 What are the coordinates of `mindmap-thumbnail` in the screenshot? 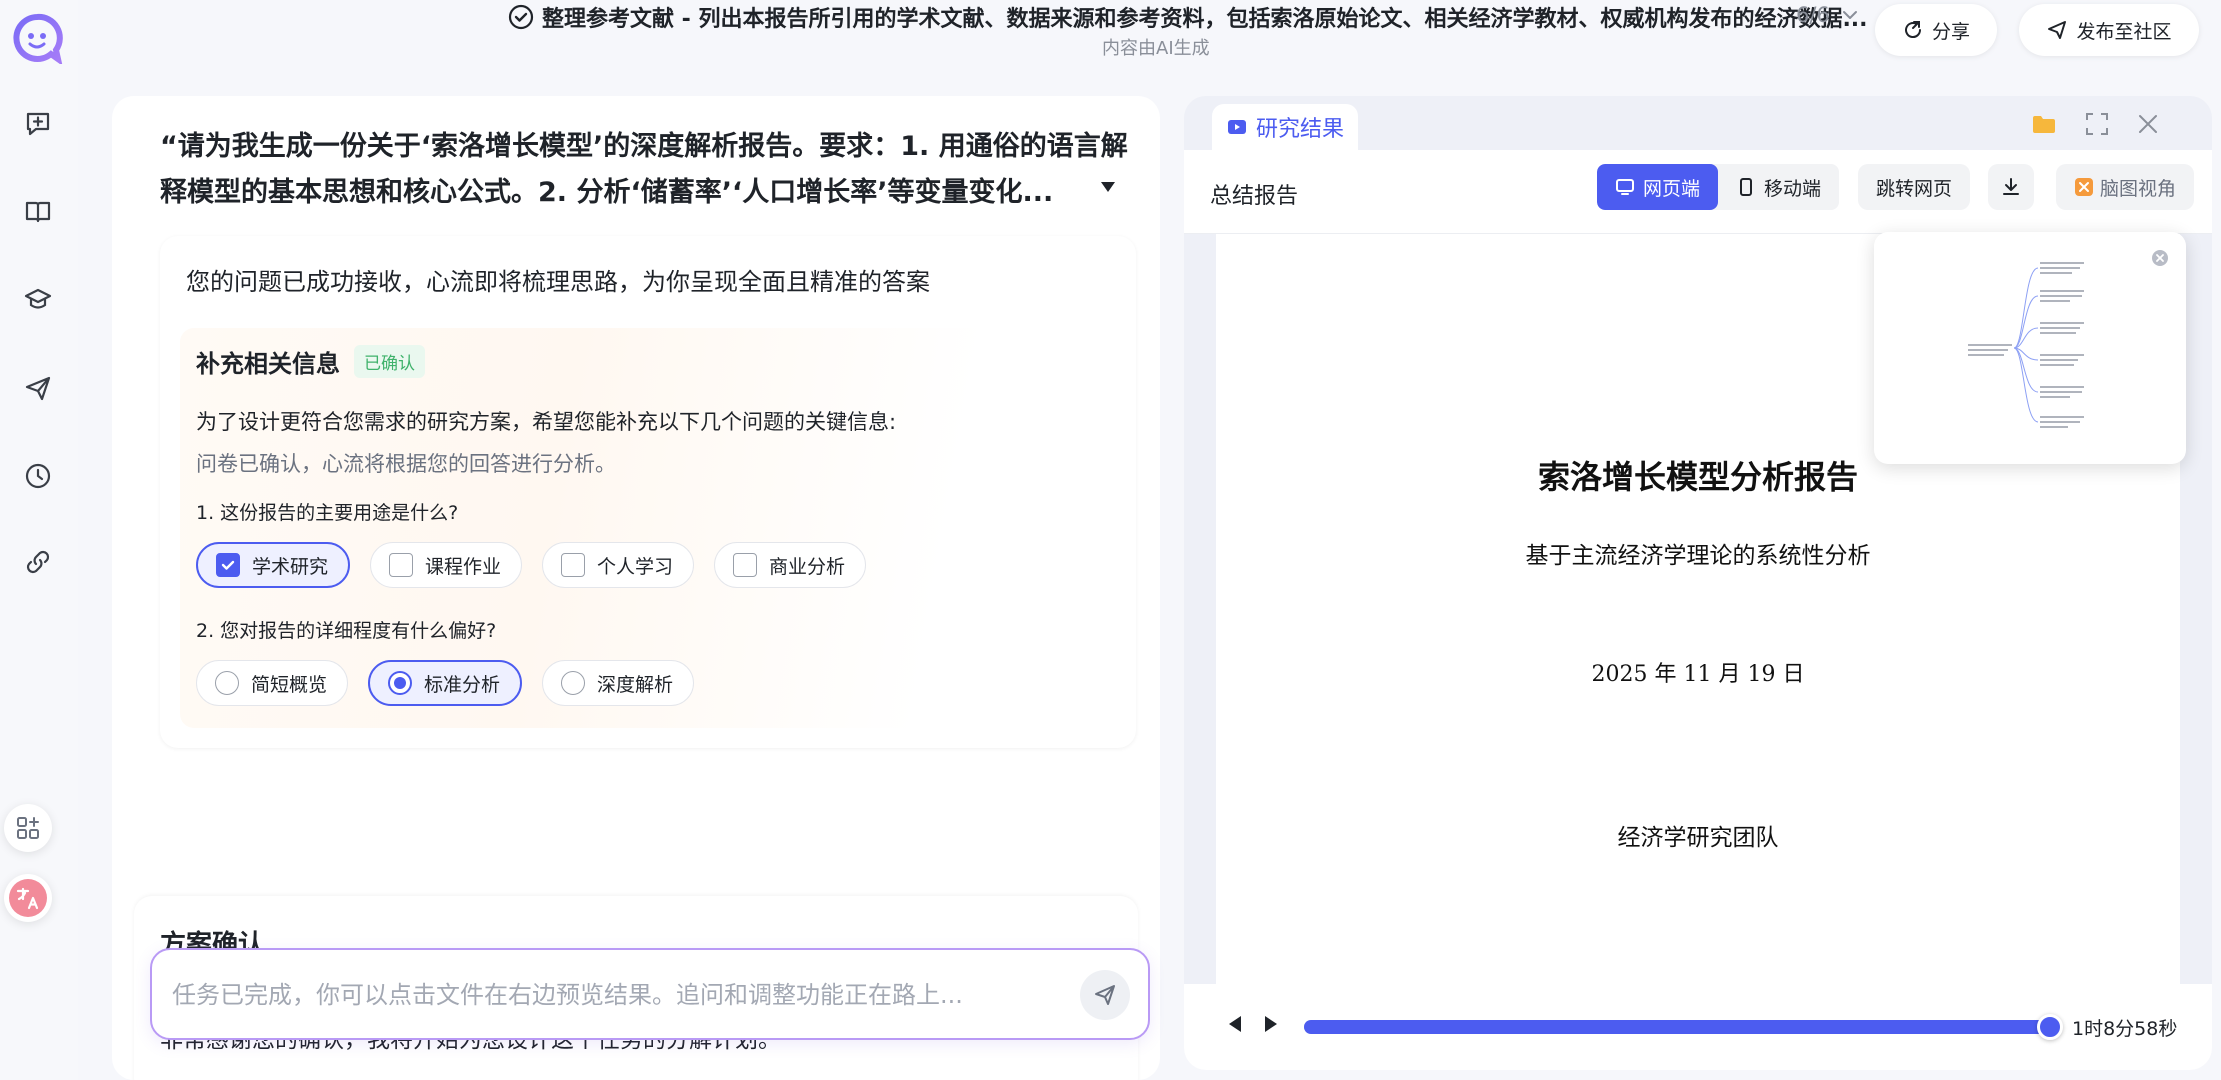 It's located at (2026, 345).